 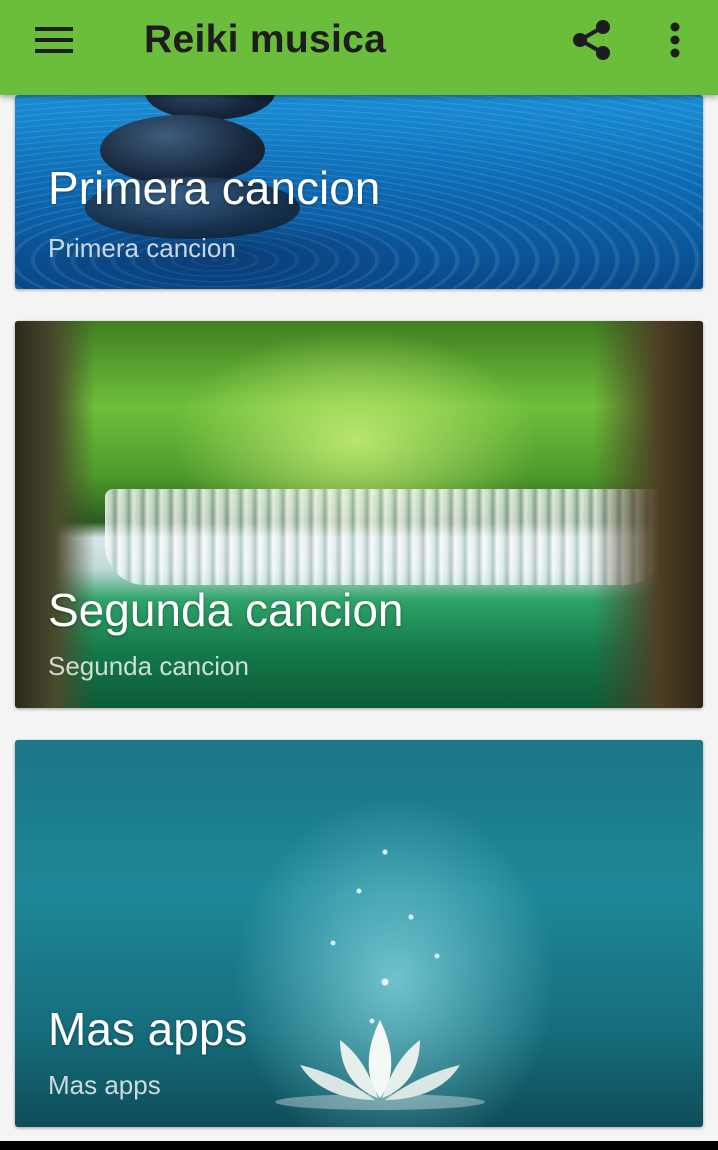 What do you see at coordinates (142, 248) in the screenshot?
I see `card-subtitle: Primera cancion` at bounding box center [142, 248].